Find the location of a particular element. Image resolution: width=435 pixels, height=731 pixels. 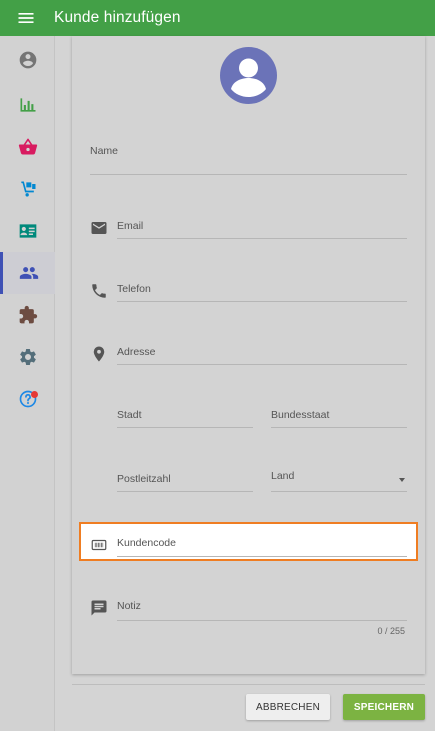

state-label: Bundesstaat is located at coordinates (300, 415).